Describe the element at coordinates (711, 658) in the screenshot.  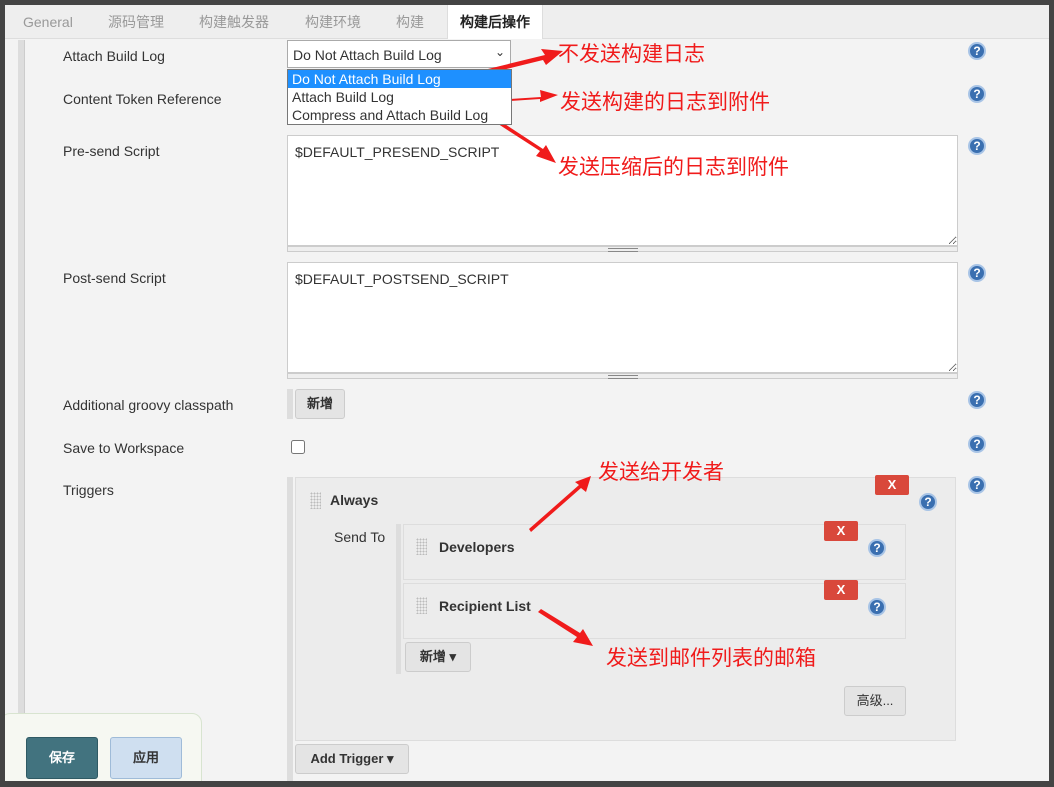
I see `annotation-text: 发送到邮件列表的邮箱` at that location.